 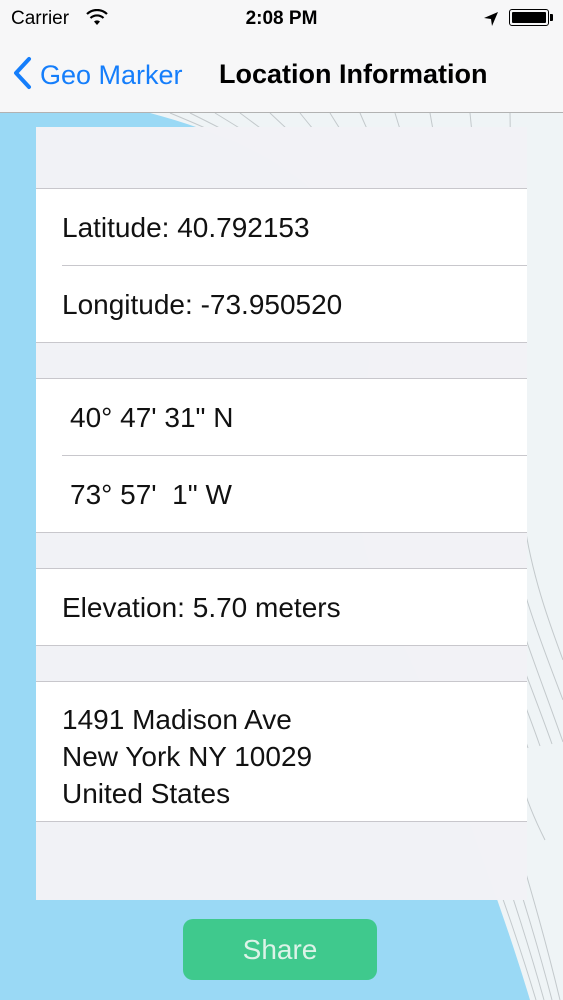 I want to click on longitude-text: Longitude: -73.950520, so click(x=202, y=304).